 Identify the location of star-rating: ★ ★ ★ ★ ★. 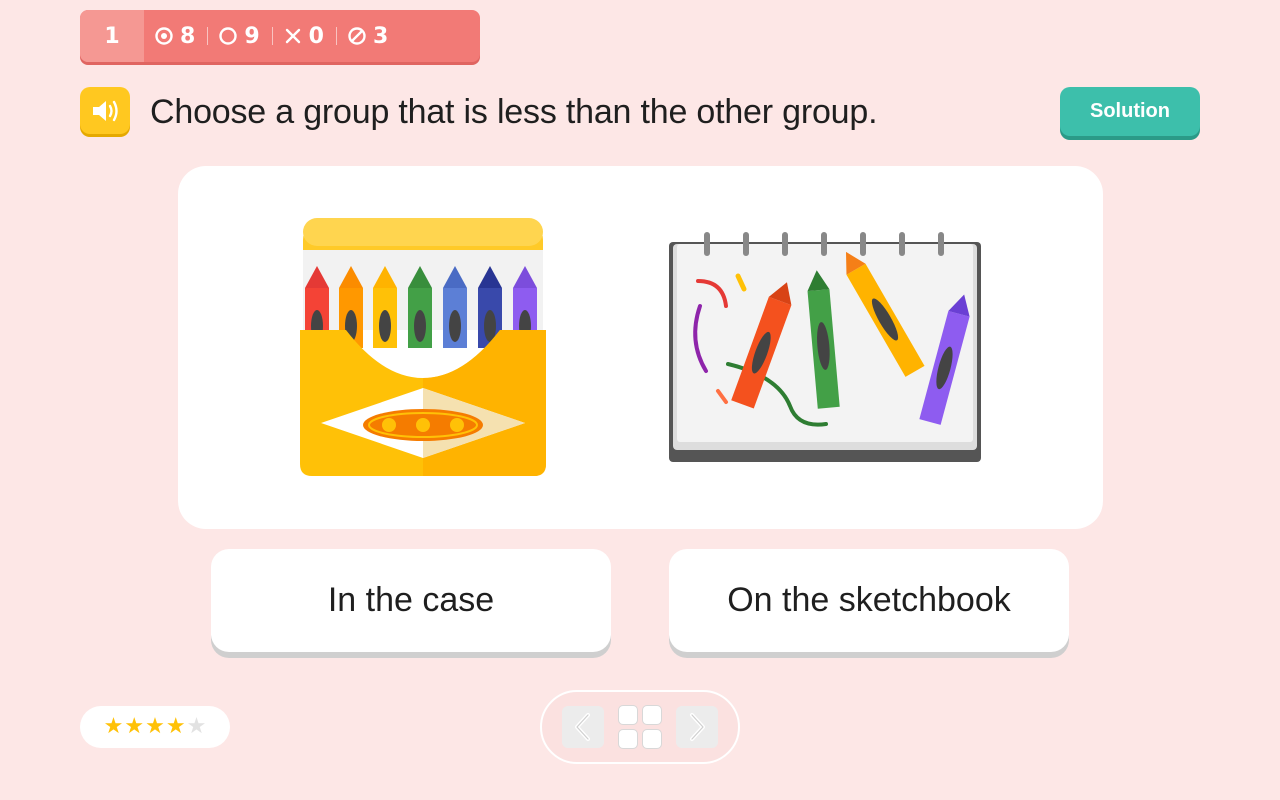
(155, 727).